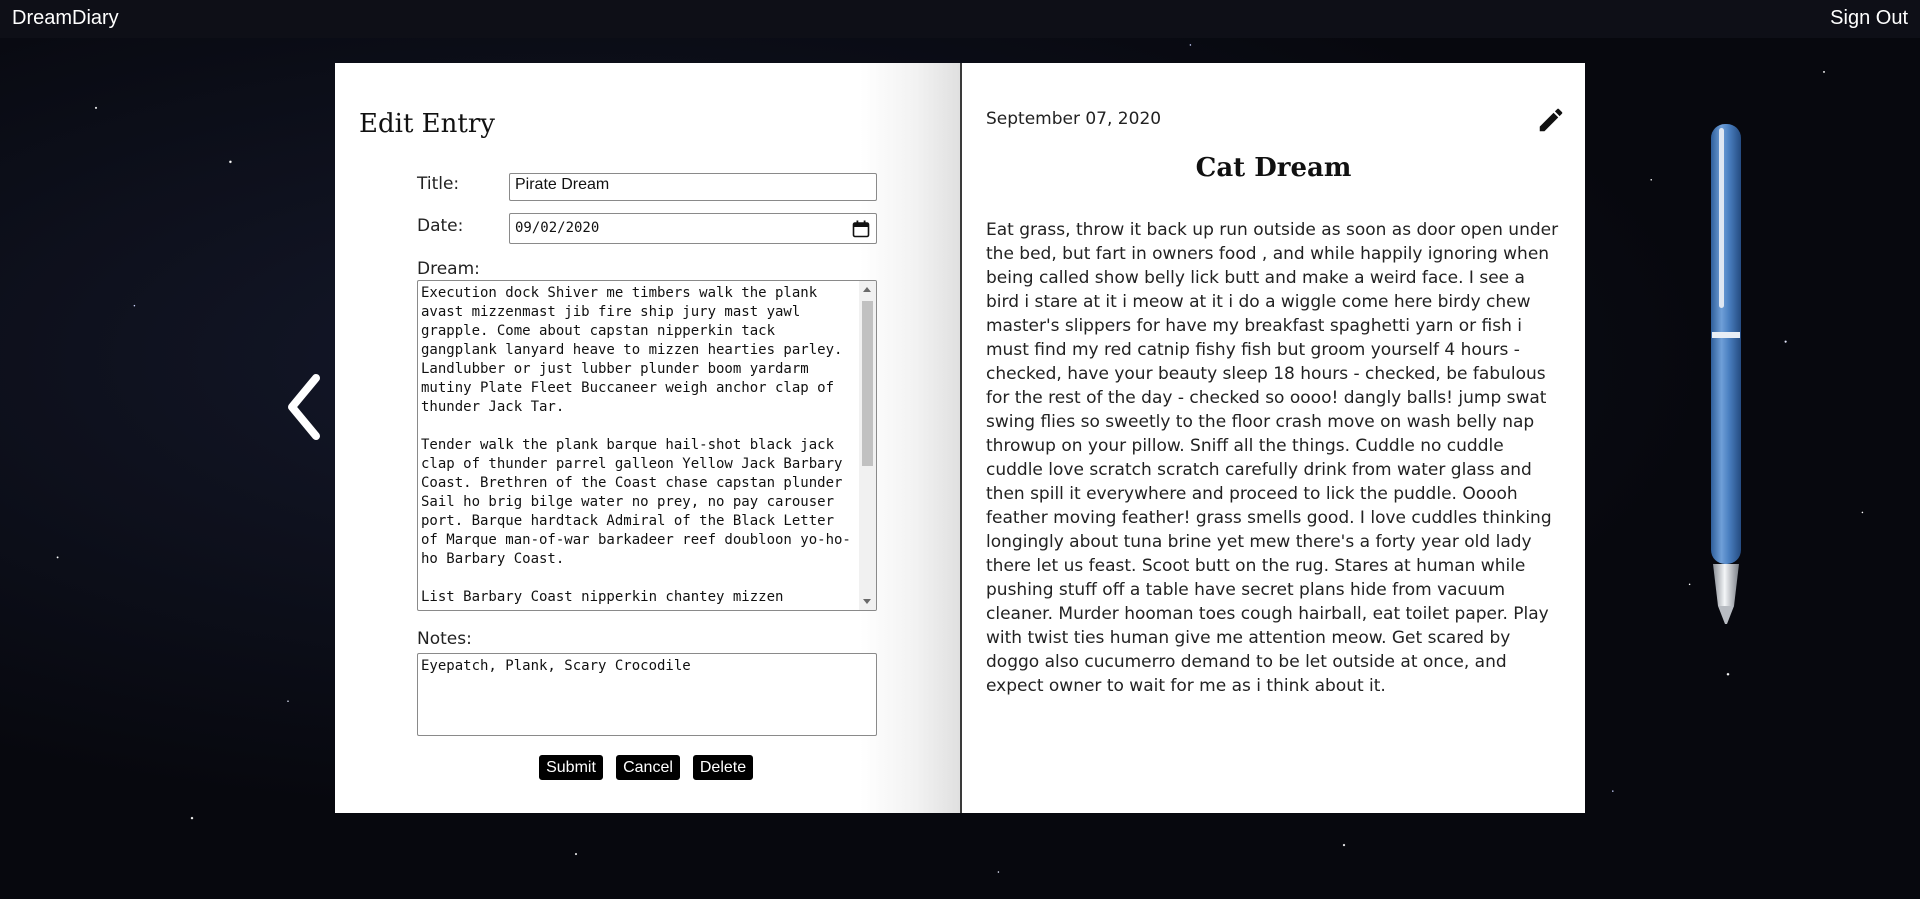 The height and width of the screenshot is (899, 1920). I want to click on entry-date: September 07, 2020, so click(1074, 119).